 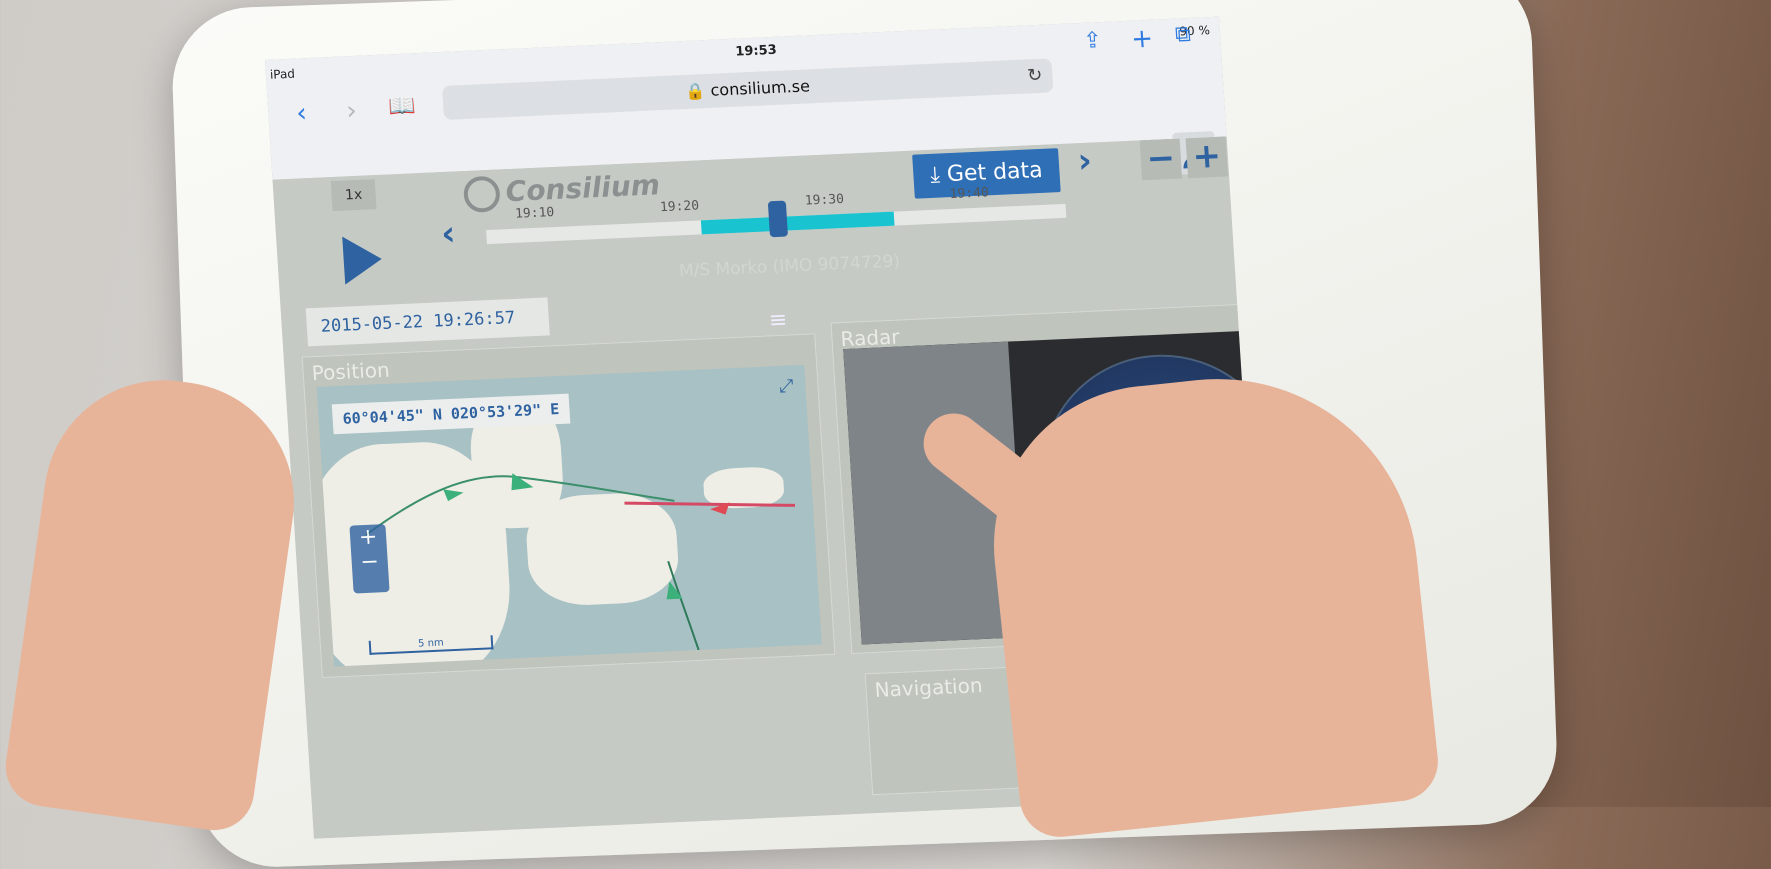 What do you see at coordinates (353, 195) in the screenshot?
I see `playback-speed: 1x` at bounding box center [353, 195].